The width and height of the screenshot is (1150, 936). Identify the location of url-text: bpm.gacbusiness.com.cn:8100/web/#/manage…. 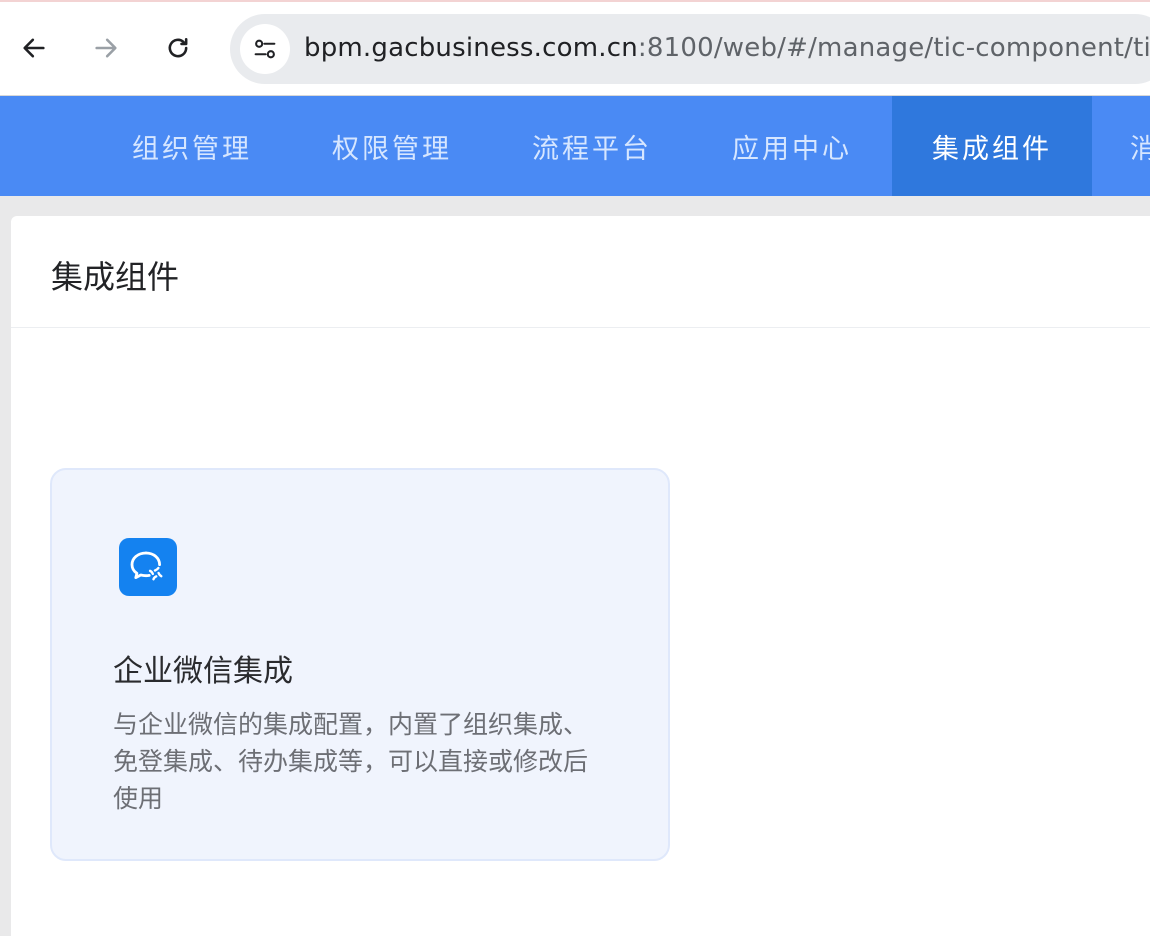
(727, 48).